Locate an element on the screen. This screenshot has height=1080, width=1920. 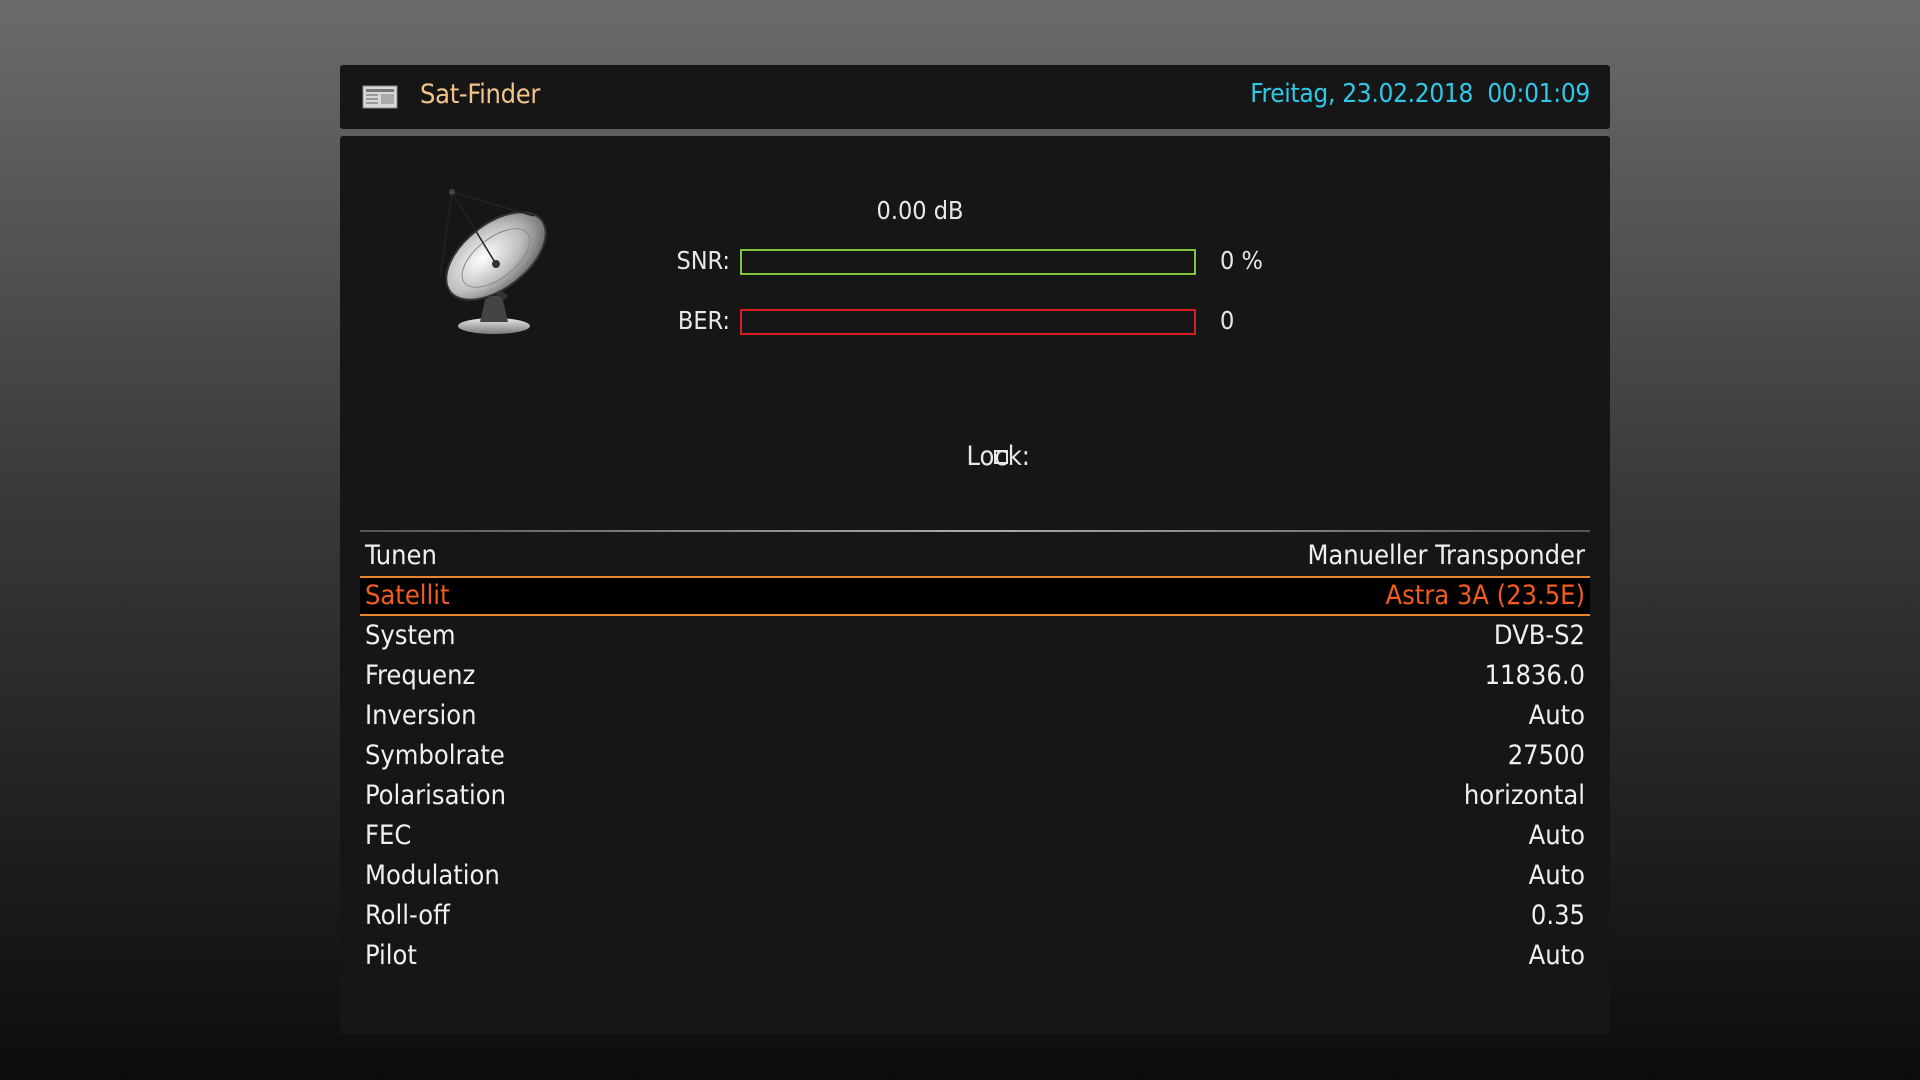
setting-label: FEC is located at coordinates (388, 835).